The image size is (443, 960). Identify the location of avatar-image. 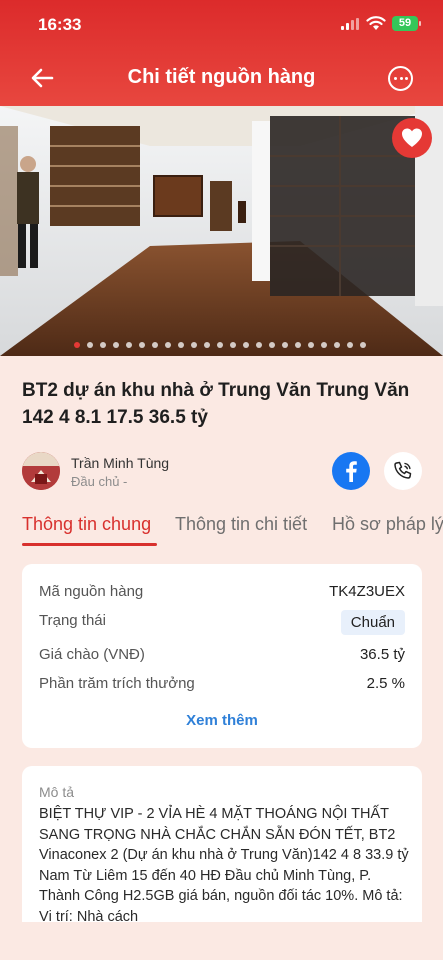
(41, 471).